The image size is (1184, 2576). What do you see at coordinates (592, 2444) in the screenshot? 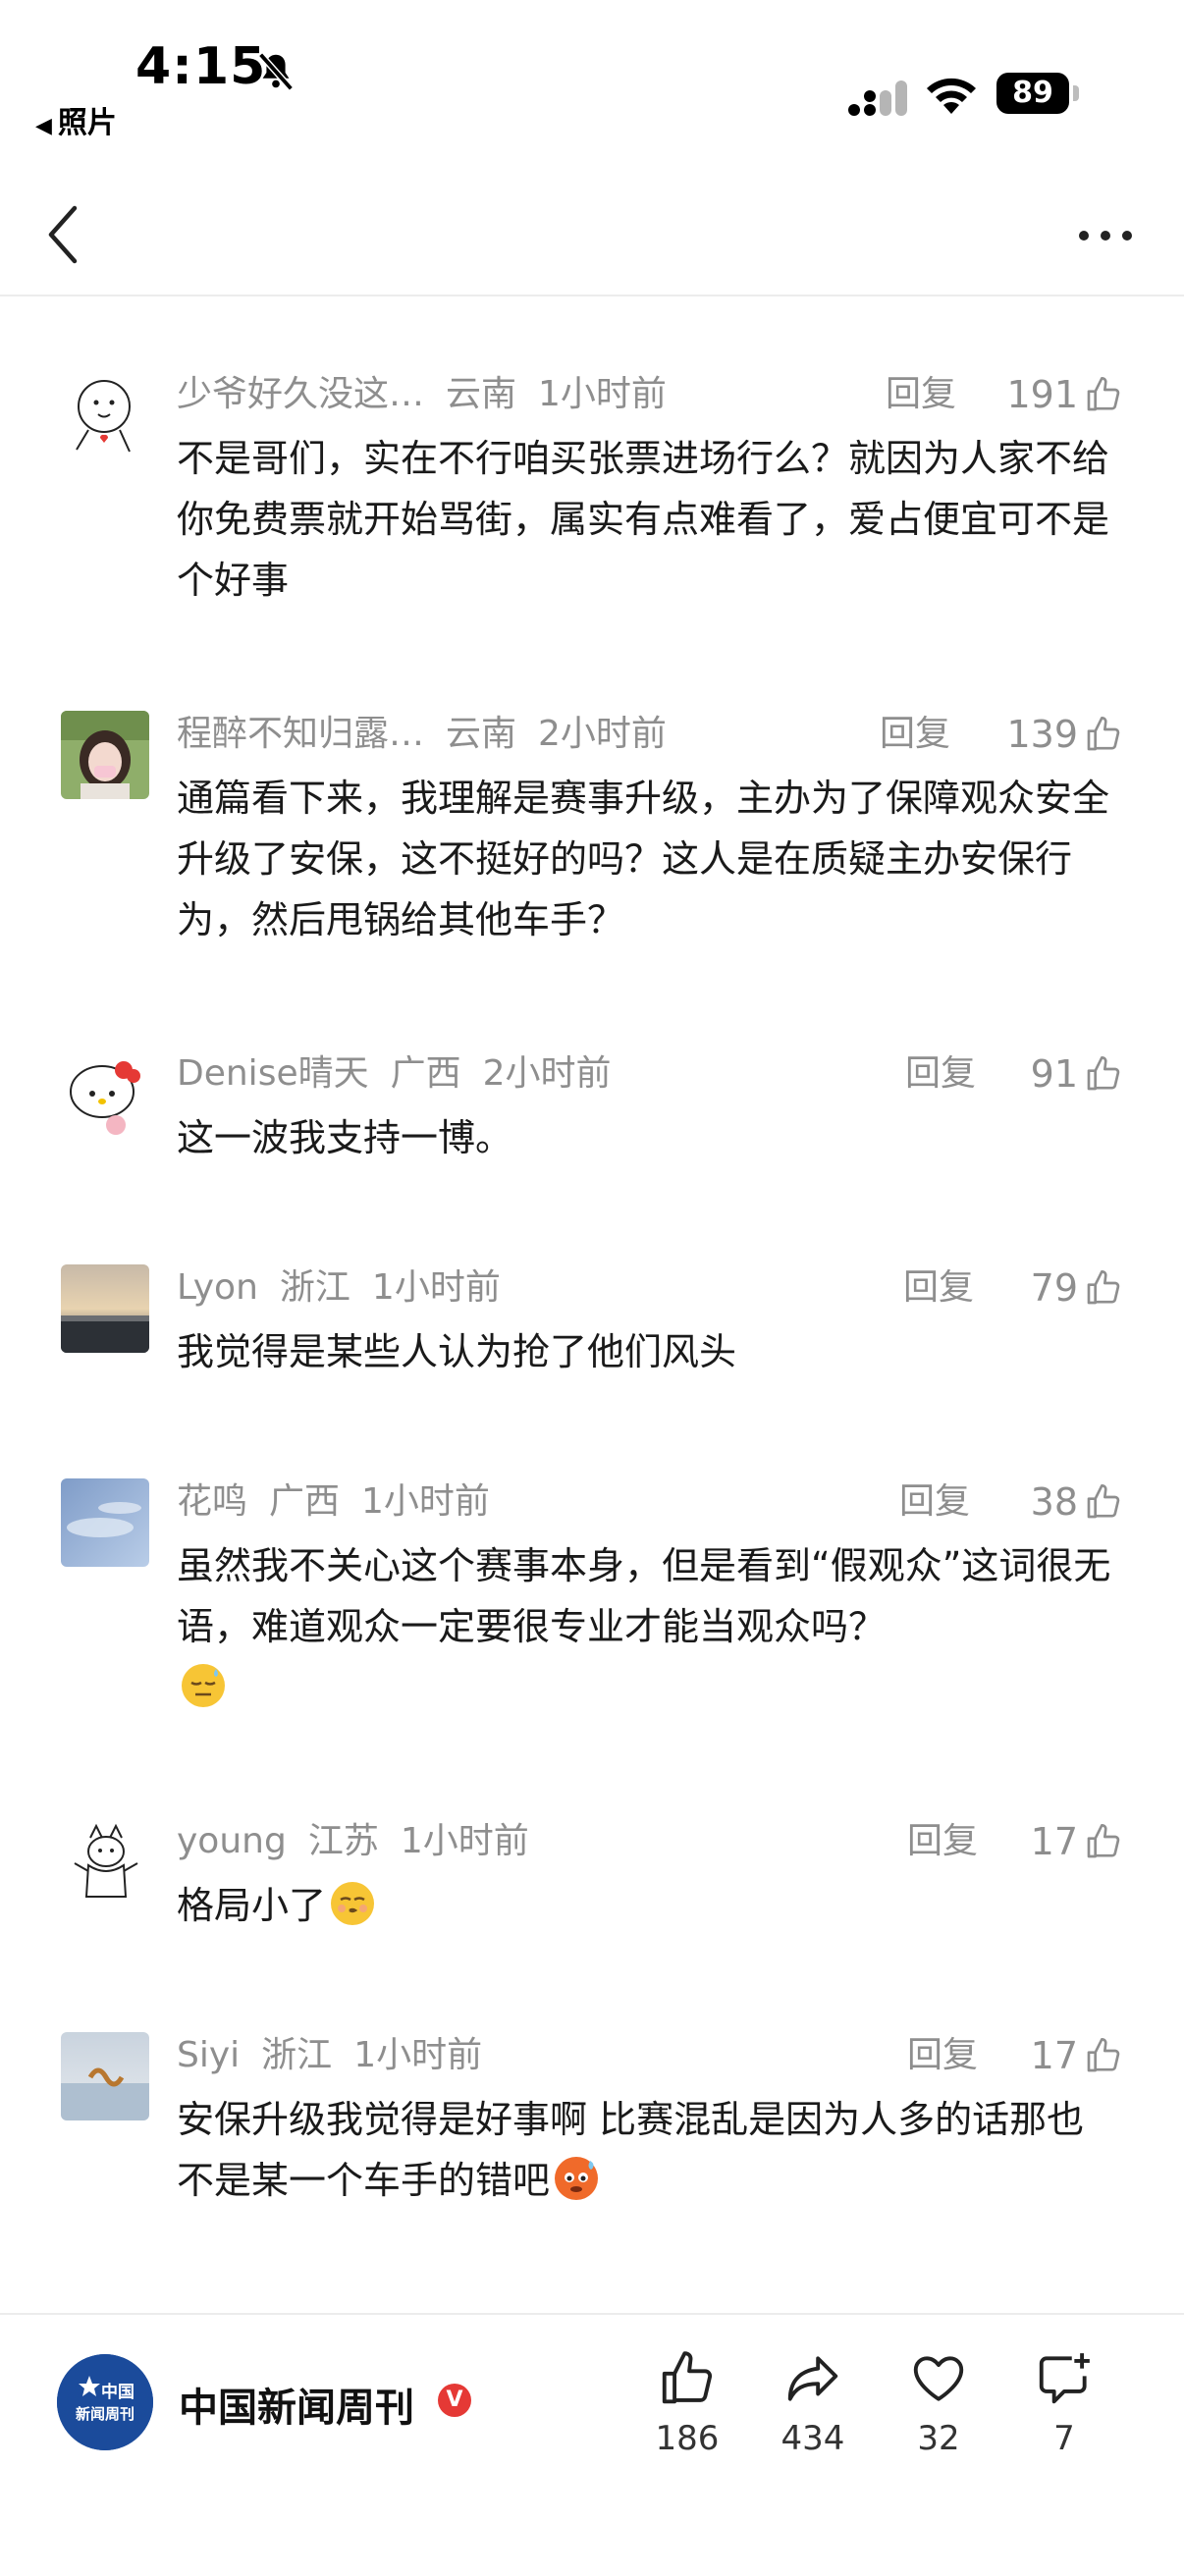
I see `bottom-action-bar: 中国 新闻周刊 中国新闻周刊 V 186 434 32 7` at bounding box center [592, 2444].